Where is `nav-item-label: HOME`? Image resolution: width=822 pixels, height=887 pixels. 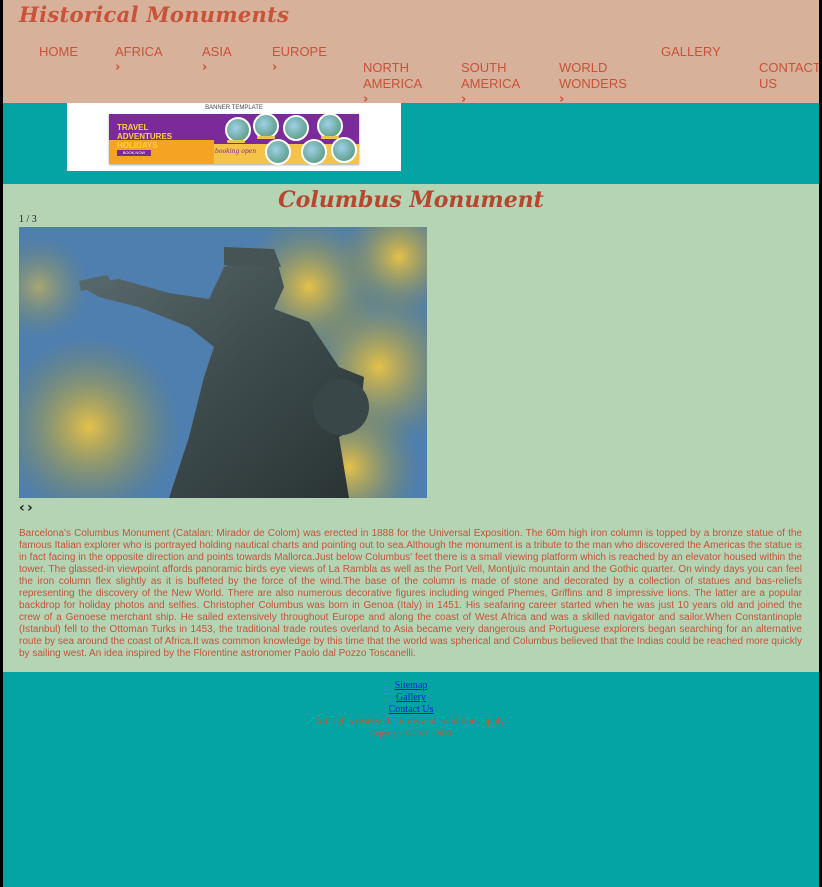 nav-item-label: HOME is located at coordinates (58, 51).